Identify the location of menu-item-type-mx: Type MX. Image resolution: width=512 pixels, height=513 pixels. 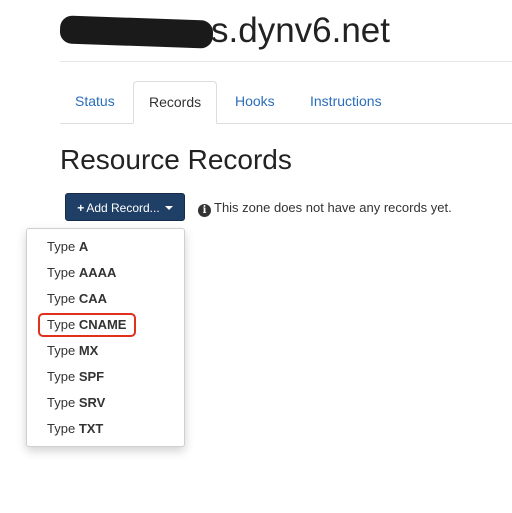
(72, 351).